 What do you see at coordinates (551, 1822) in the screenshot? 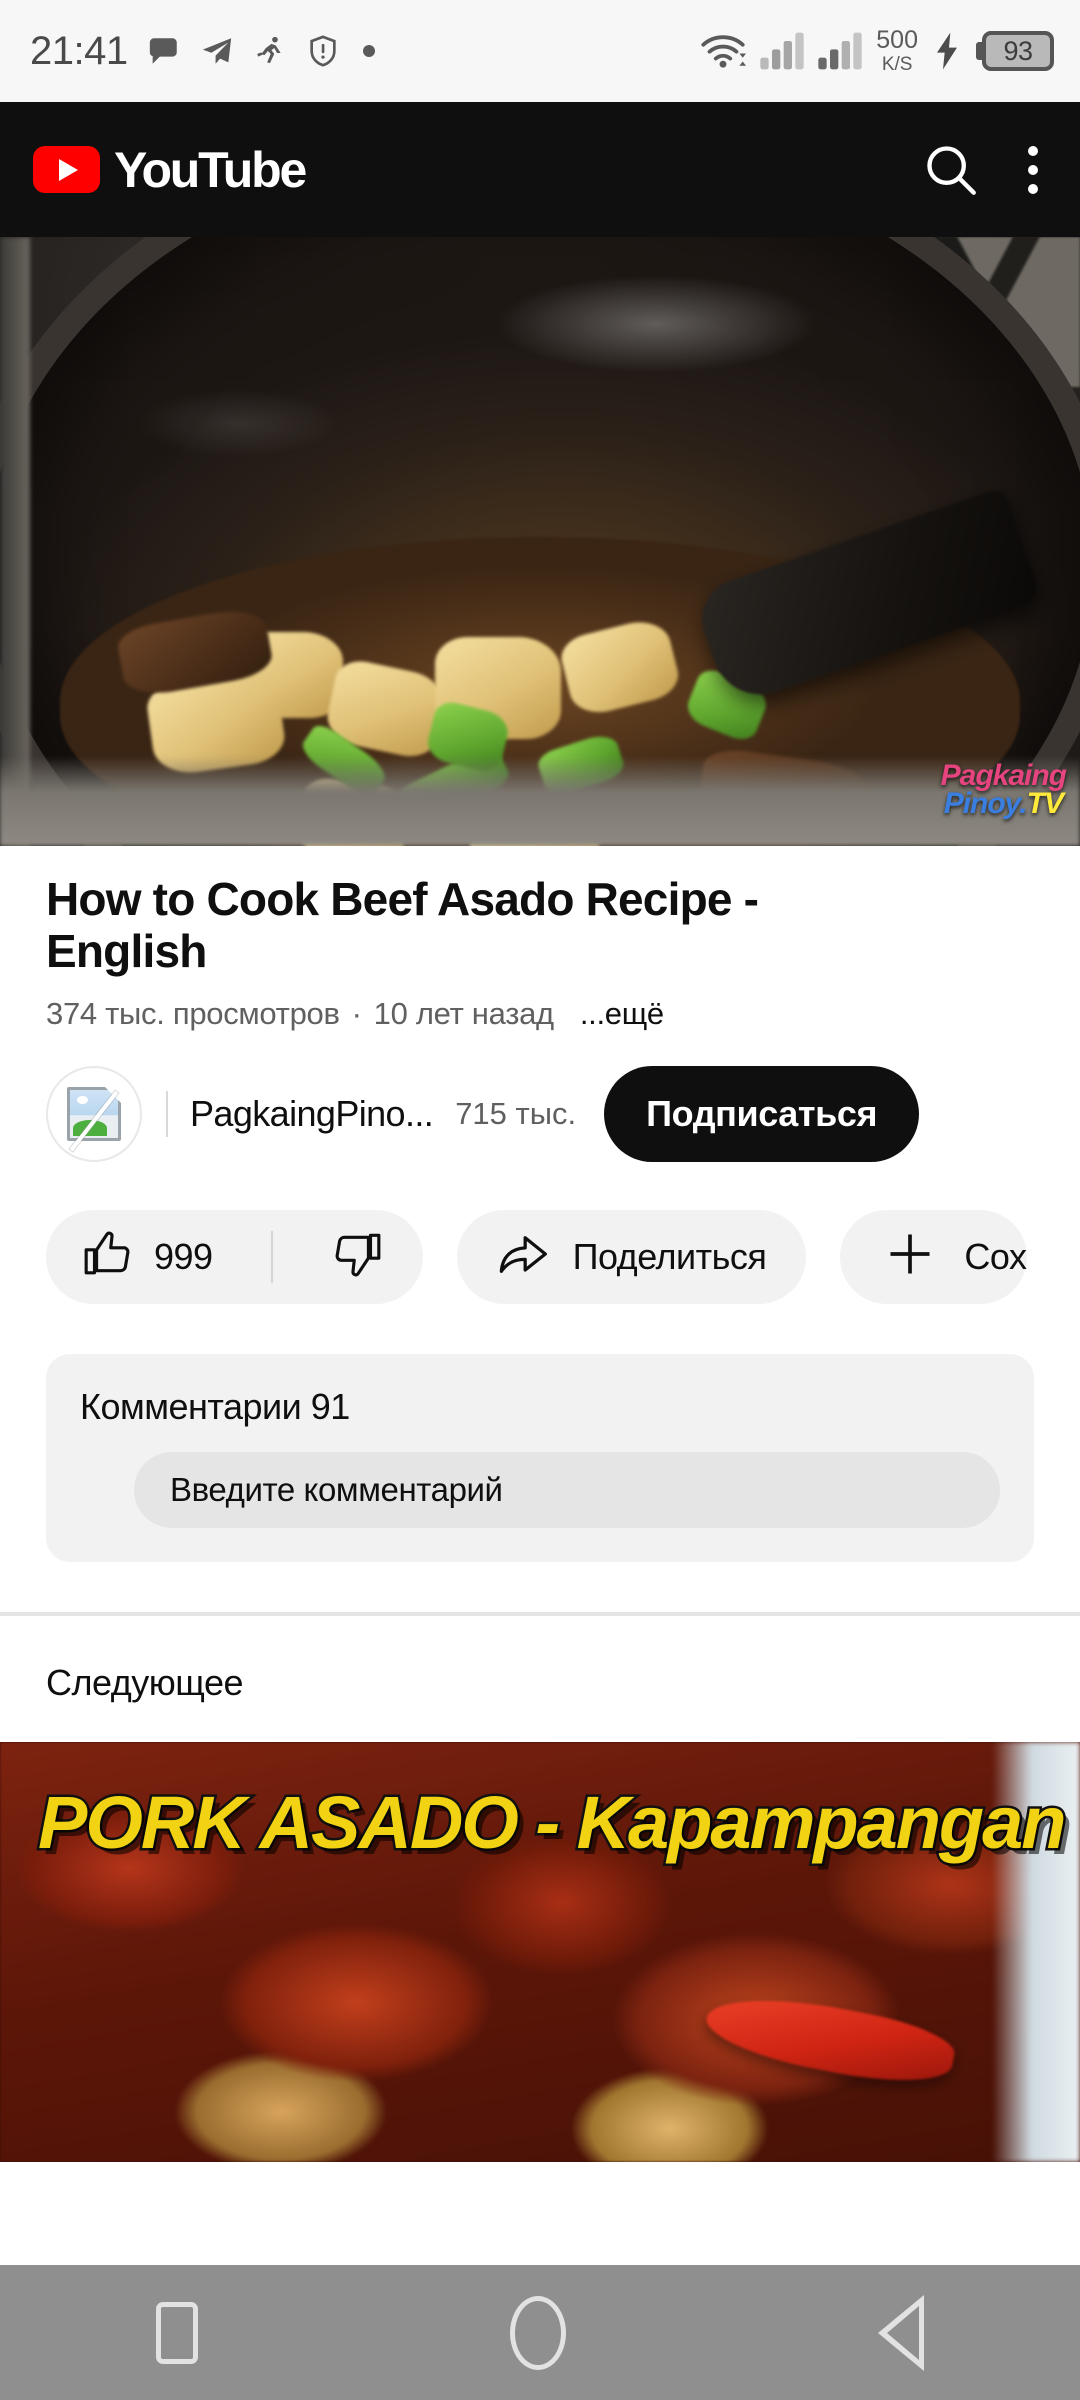
I see `thumbnail-title-overlay: PORK ASADO - Kapampangan` at bounding box center [551, 1822].